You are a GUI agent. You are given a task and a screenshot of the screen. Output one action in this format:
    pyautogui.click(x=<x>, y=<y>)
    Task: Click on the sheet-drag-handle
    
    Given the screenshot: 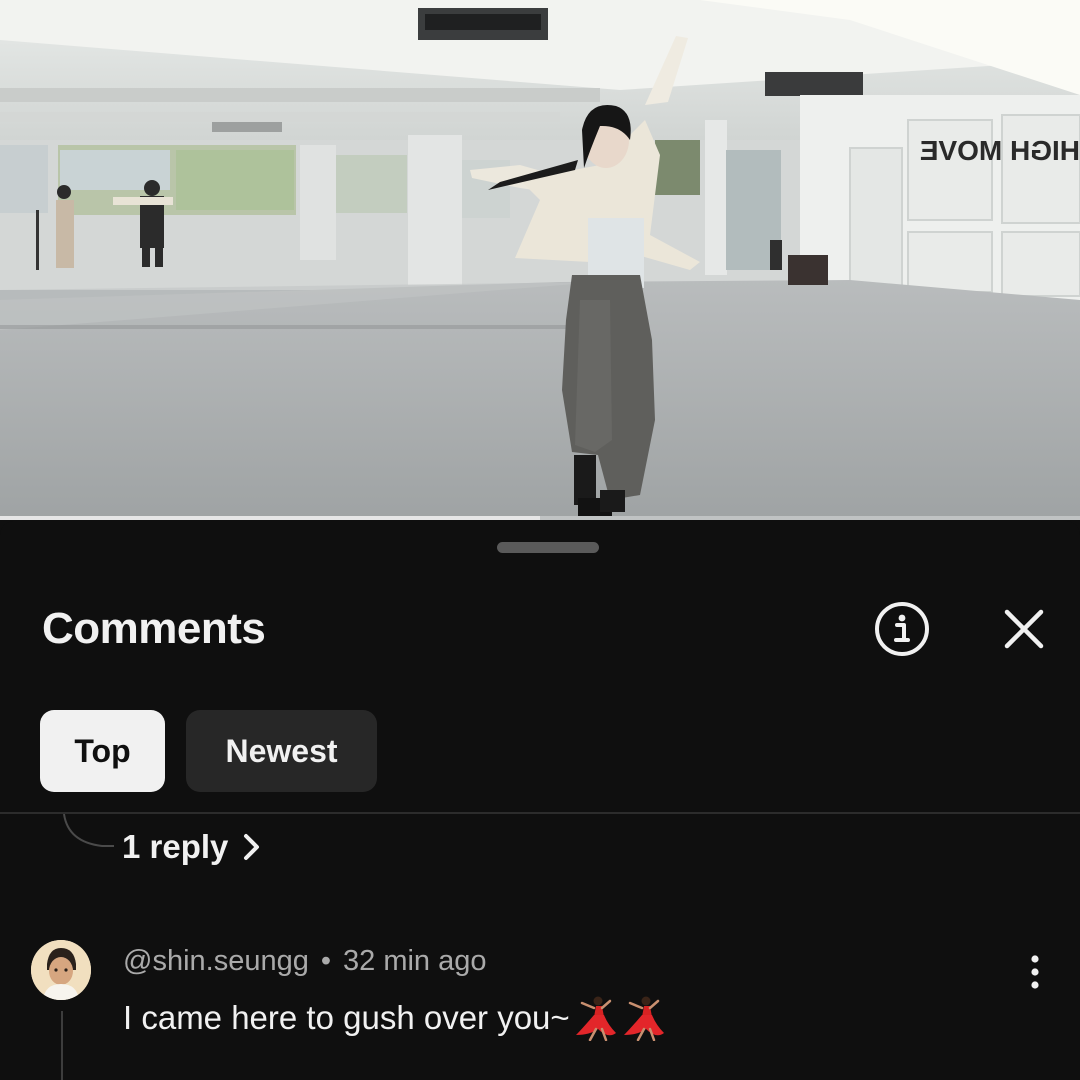 What is the action you would take?
    pyautogui.click(x=548, y=547)
    